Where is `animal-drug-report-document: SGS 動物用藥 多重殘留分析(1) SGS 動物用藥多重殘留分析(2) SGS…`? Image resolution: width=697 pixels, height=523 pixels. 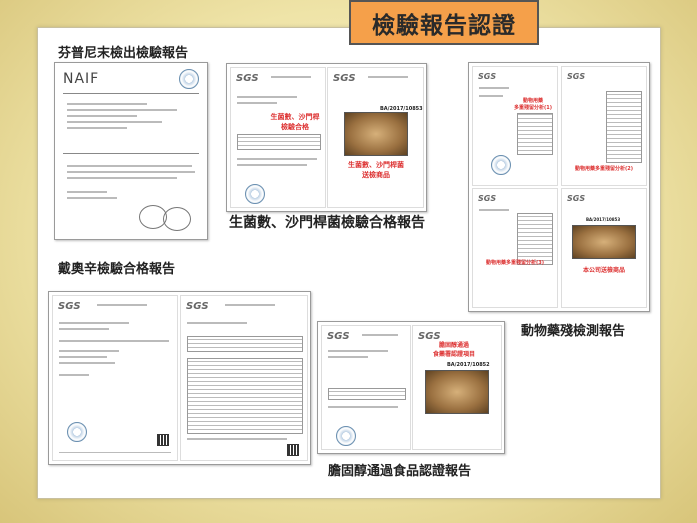 animal-drug-report-document: SGS 動物用藥 多重殘留分析(1) SGS 動物用藥多重殘留分析(2) SGS… is located at coordinates (559, 187).